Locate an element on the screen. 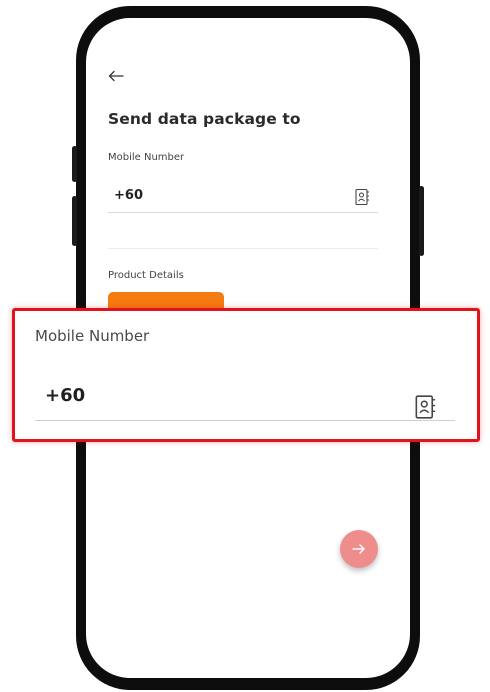 This screenshot has height=692, width=490. mobile-number-underline is located at coordinates (243, 212).